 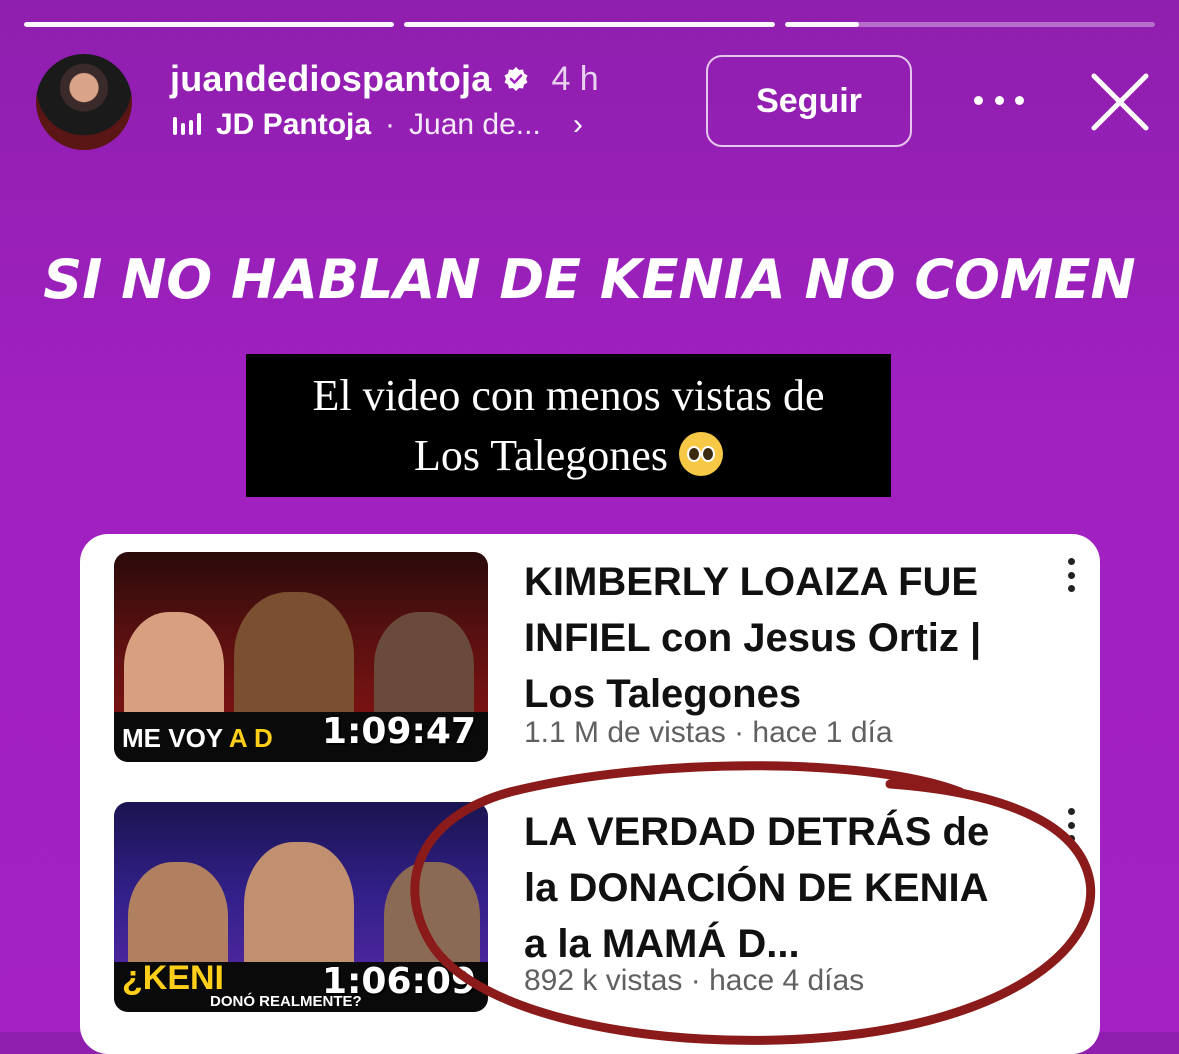 What do you see at coordinates (197, 738) in the screenshot?
I see `thumbnail-text: ME VOY A D` at bounding box center [197, 738].